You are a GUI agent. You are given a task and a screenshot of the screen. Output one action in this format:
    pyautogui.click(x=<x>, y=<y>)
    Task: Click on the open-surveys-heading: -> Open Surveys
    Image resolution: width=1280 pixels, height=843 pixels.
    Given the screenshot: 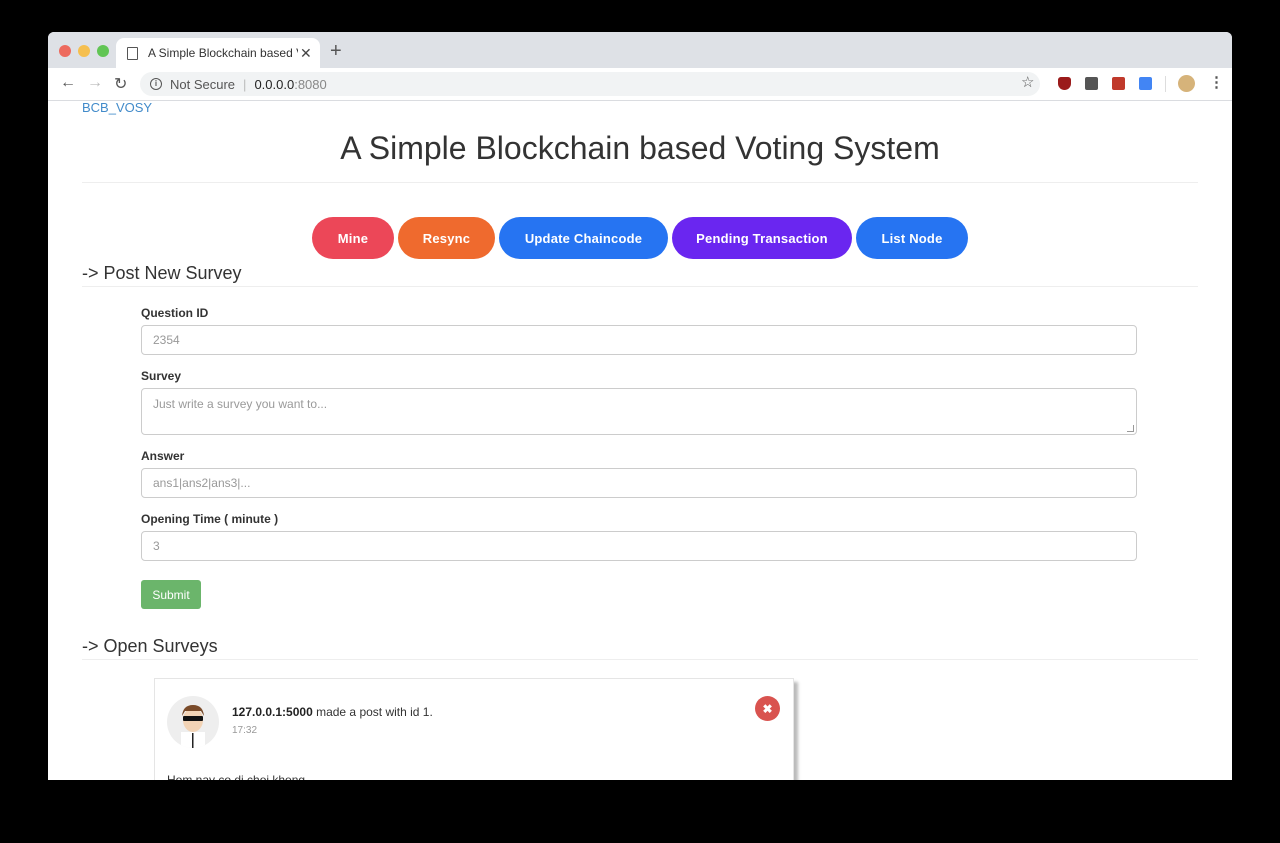 What is the action you would take?
    pyautogui.click(x=150, y=646)
    